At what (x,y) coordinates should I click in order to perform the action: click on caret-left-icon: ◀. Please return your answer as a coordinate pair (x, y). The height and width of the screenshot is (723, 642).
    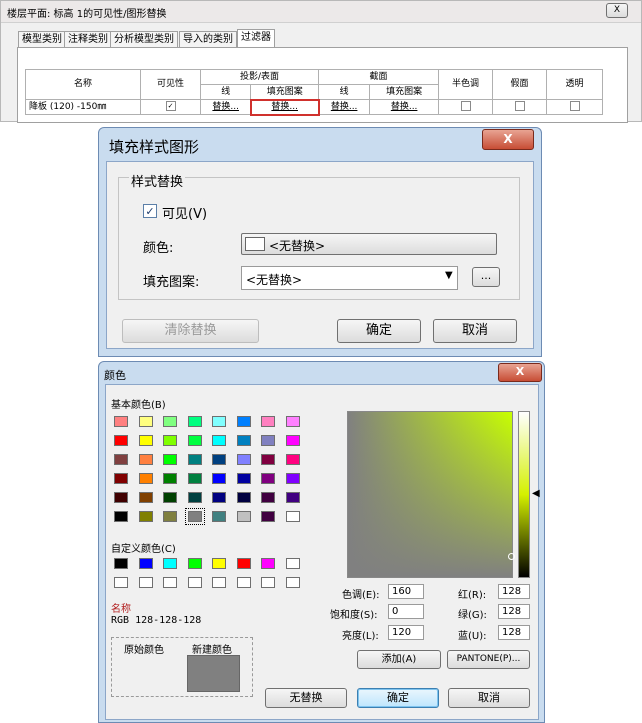
    Looking at the image, I should click on (536, 493).